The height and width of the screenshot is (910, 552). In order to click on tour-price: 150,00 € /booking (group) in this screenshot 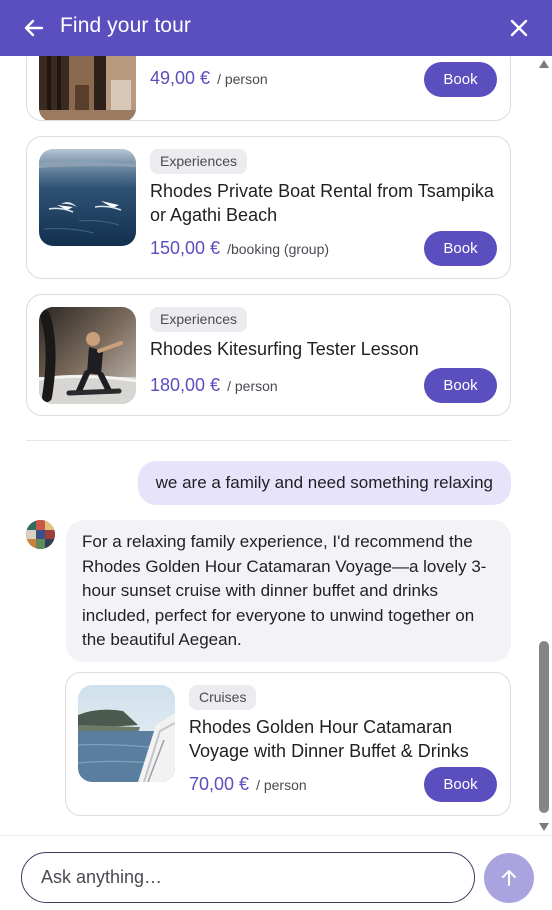, I will do `click(239, 248)`.